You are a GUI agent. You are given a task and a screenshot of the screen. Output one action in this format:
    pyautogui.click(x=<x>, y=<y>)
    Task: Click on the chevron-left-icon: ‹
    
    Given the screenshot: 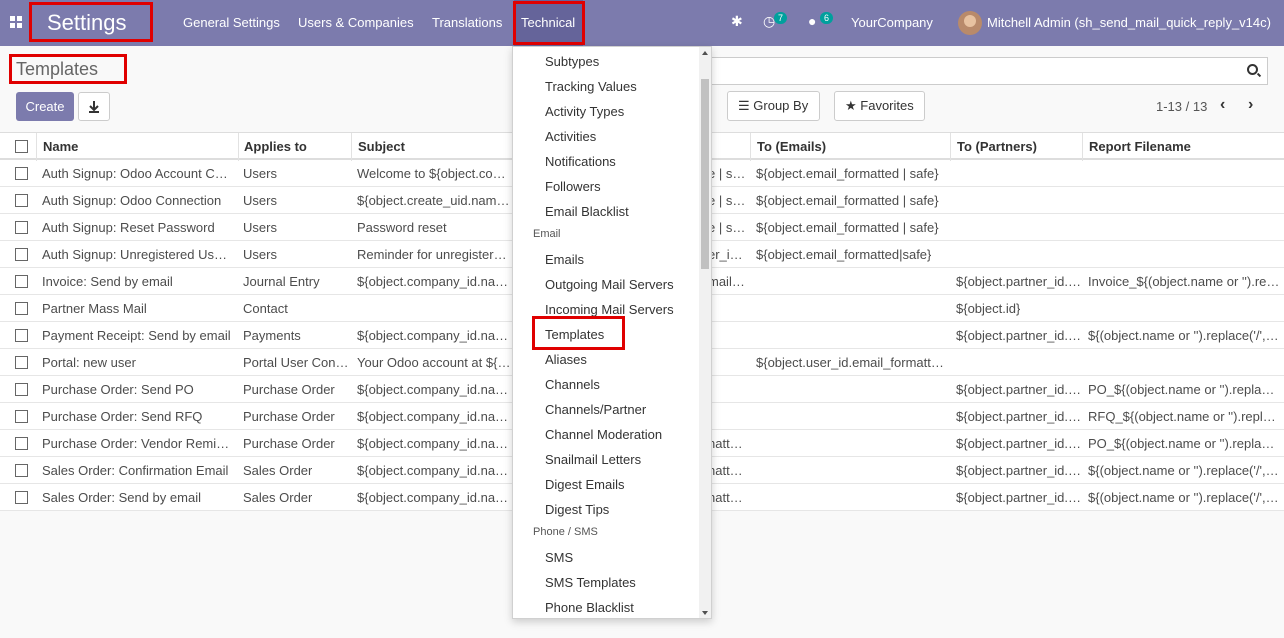 What is the action you would take?
    pyautogui.click(x=1222, y=105)
    